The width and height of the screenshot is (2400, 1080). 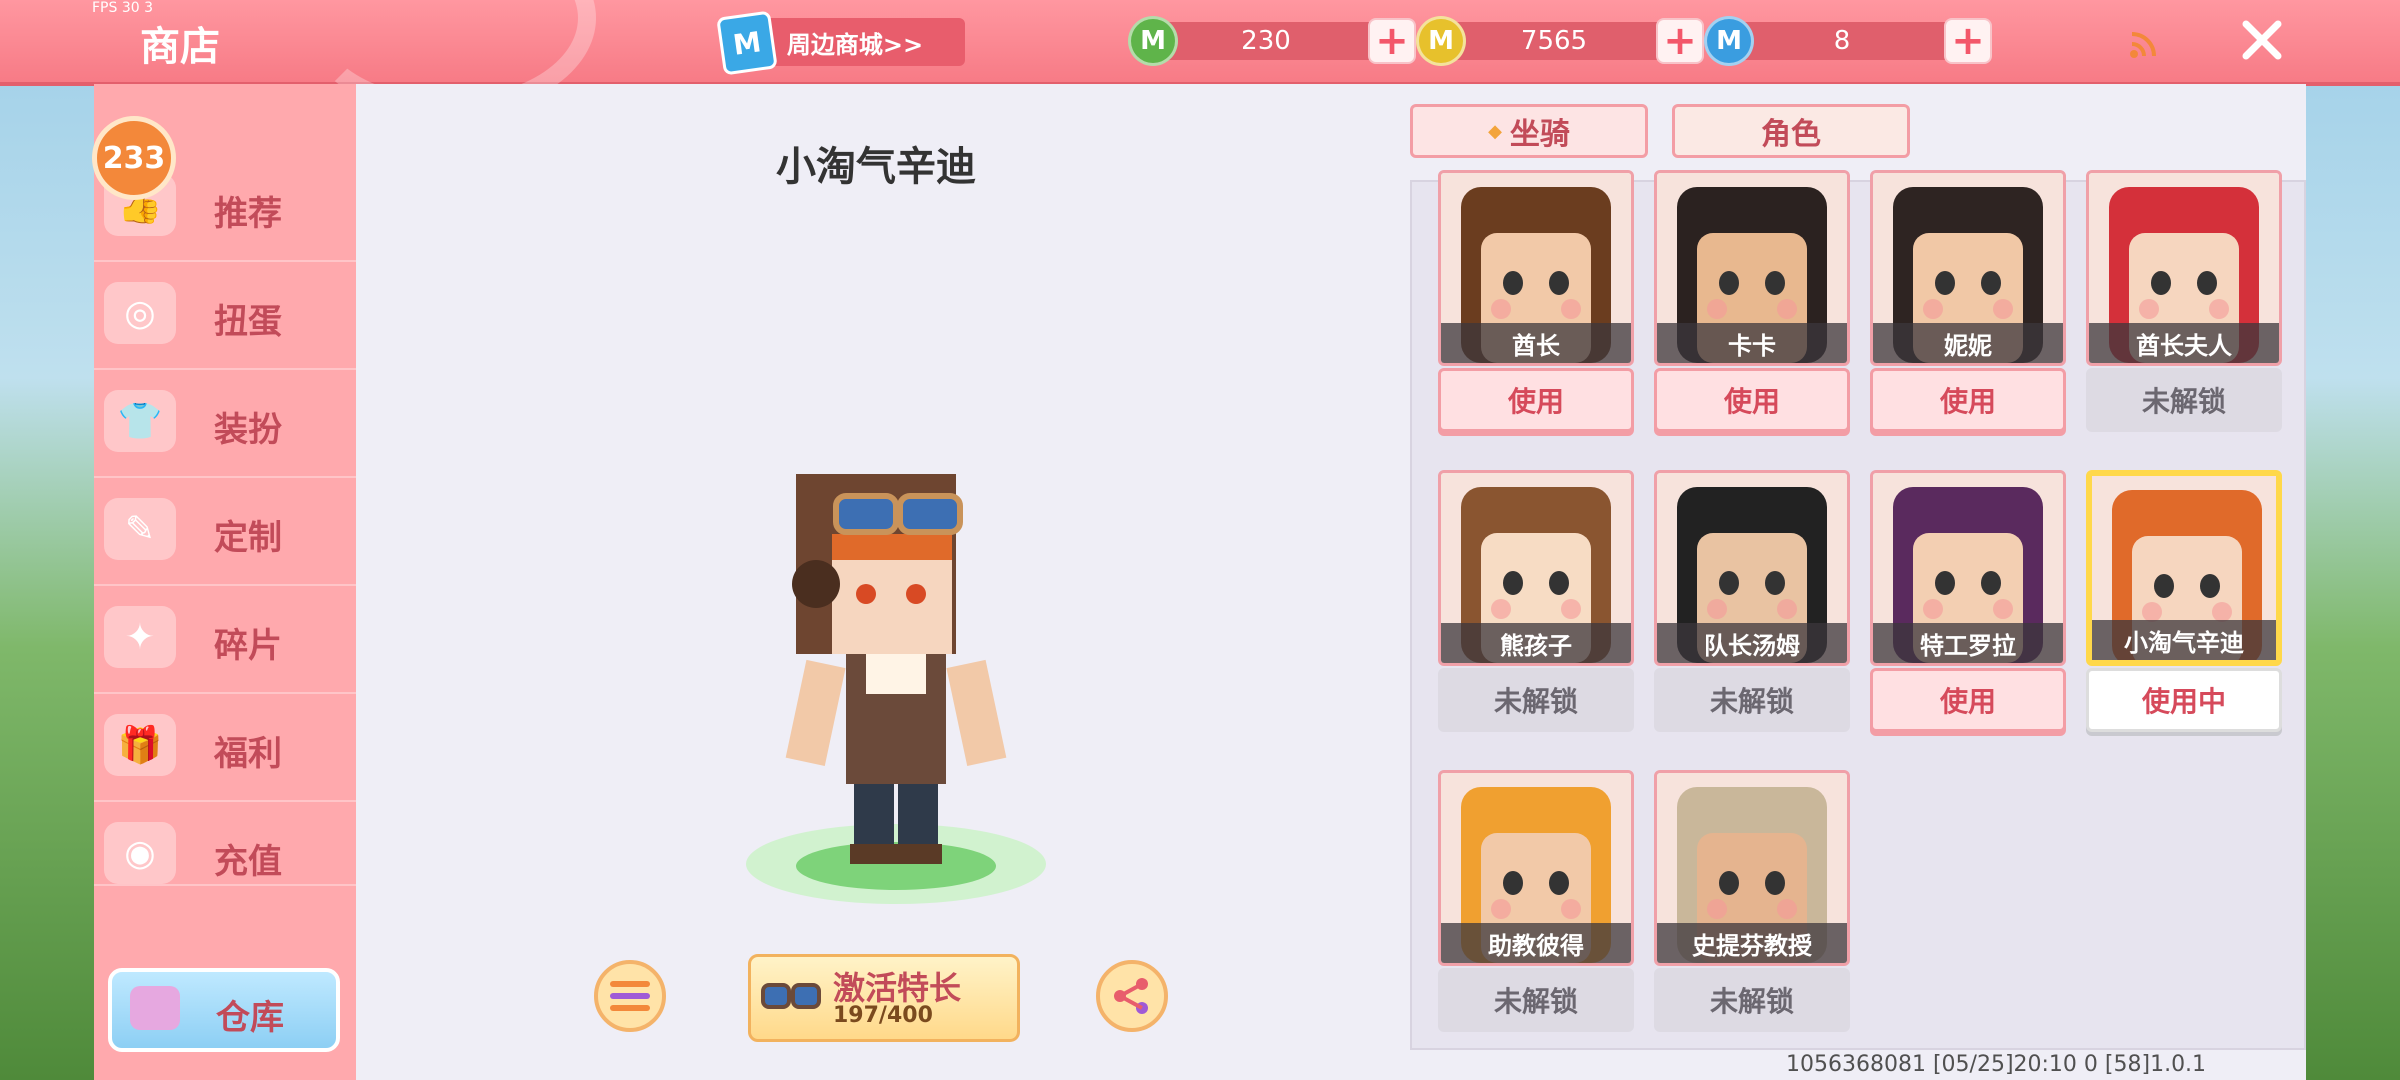 What do you see at coordinates (2184, 568) in the screenshot?
I see `character-portrait: 小淘气辛迪` at bounding box center [2184, 568].